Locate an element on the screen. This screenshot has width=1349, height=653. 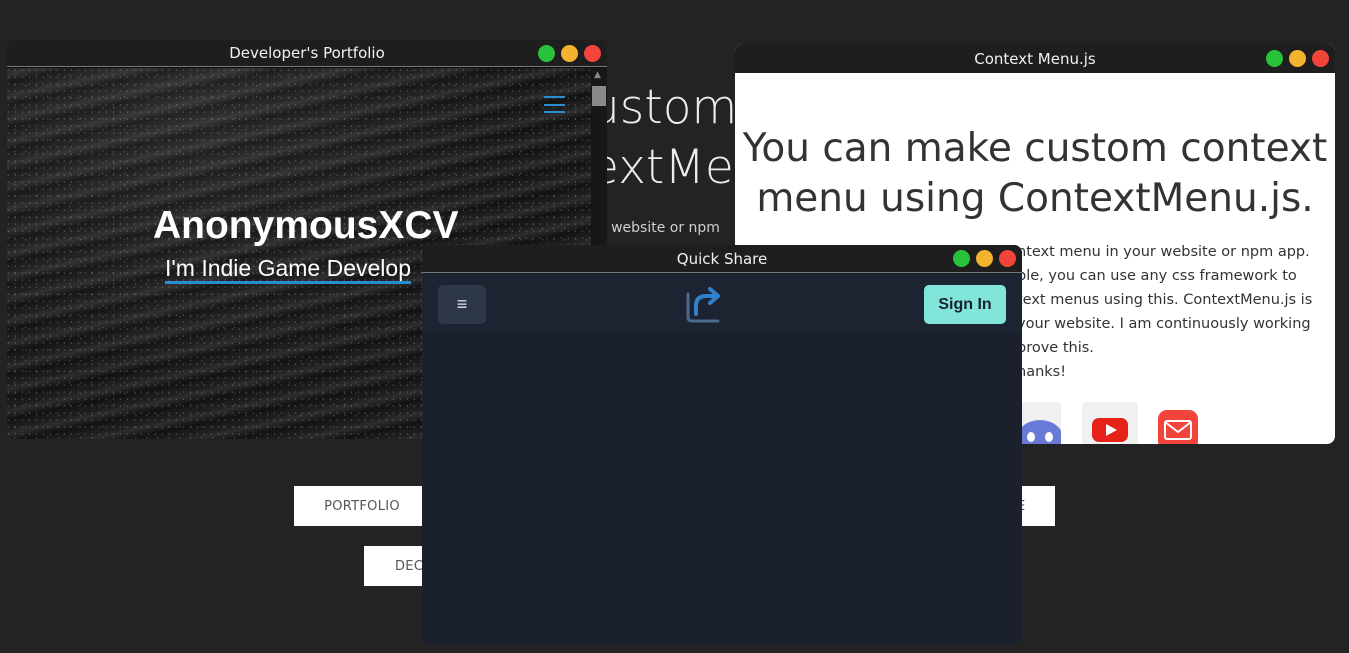
body-line: ple, you can use any css framework to is located at coordinates (1157, 276).